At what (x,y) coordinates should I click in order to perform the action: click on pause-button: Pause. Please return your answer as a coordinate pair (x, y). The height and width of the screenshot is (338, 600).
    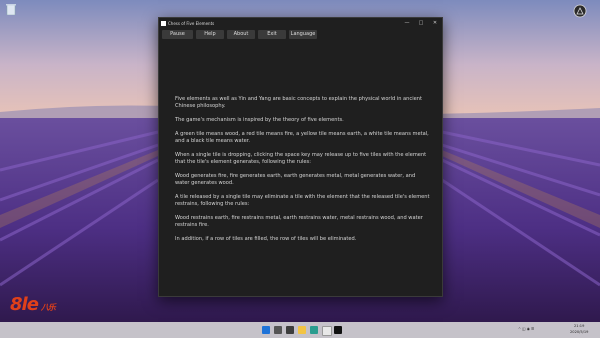
    Looking at the image, I should click on (177, 34).